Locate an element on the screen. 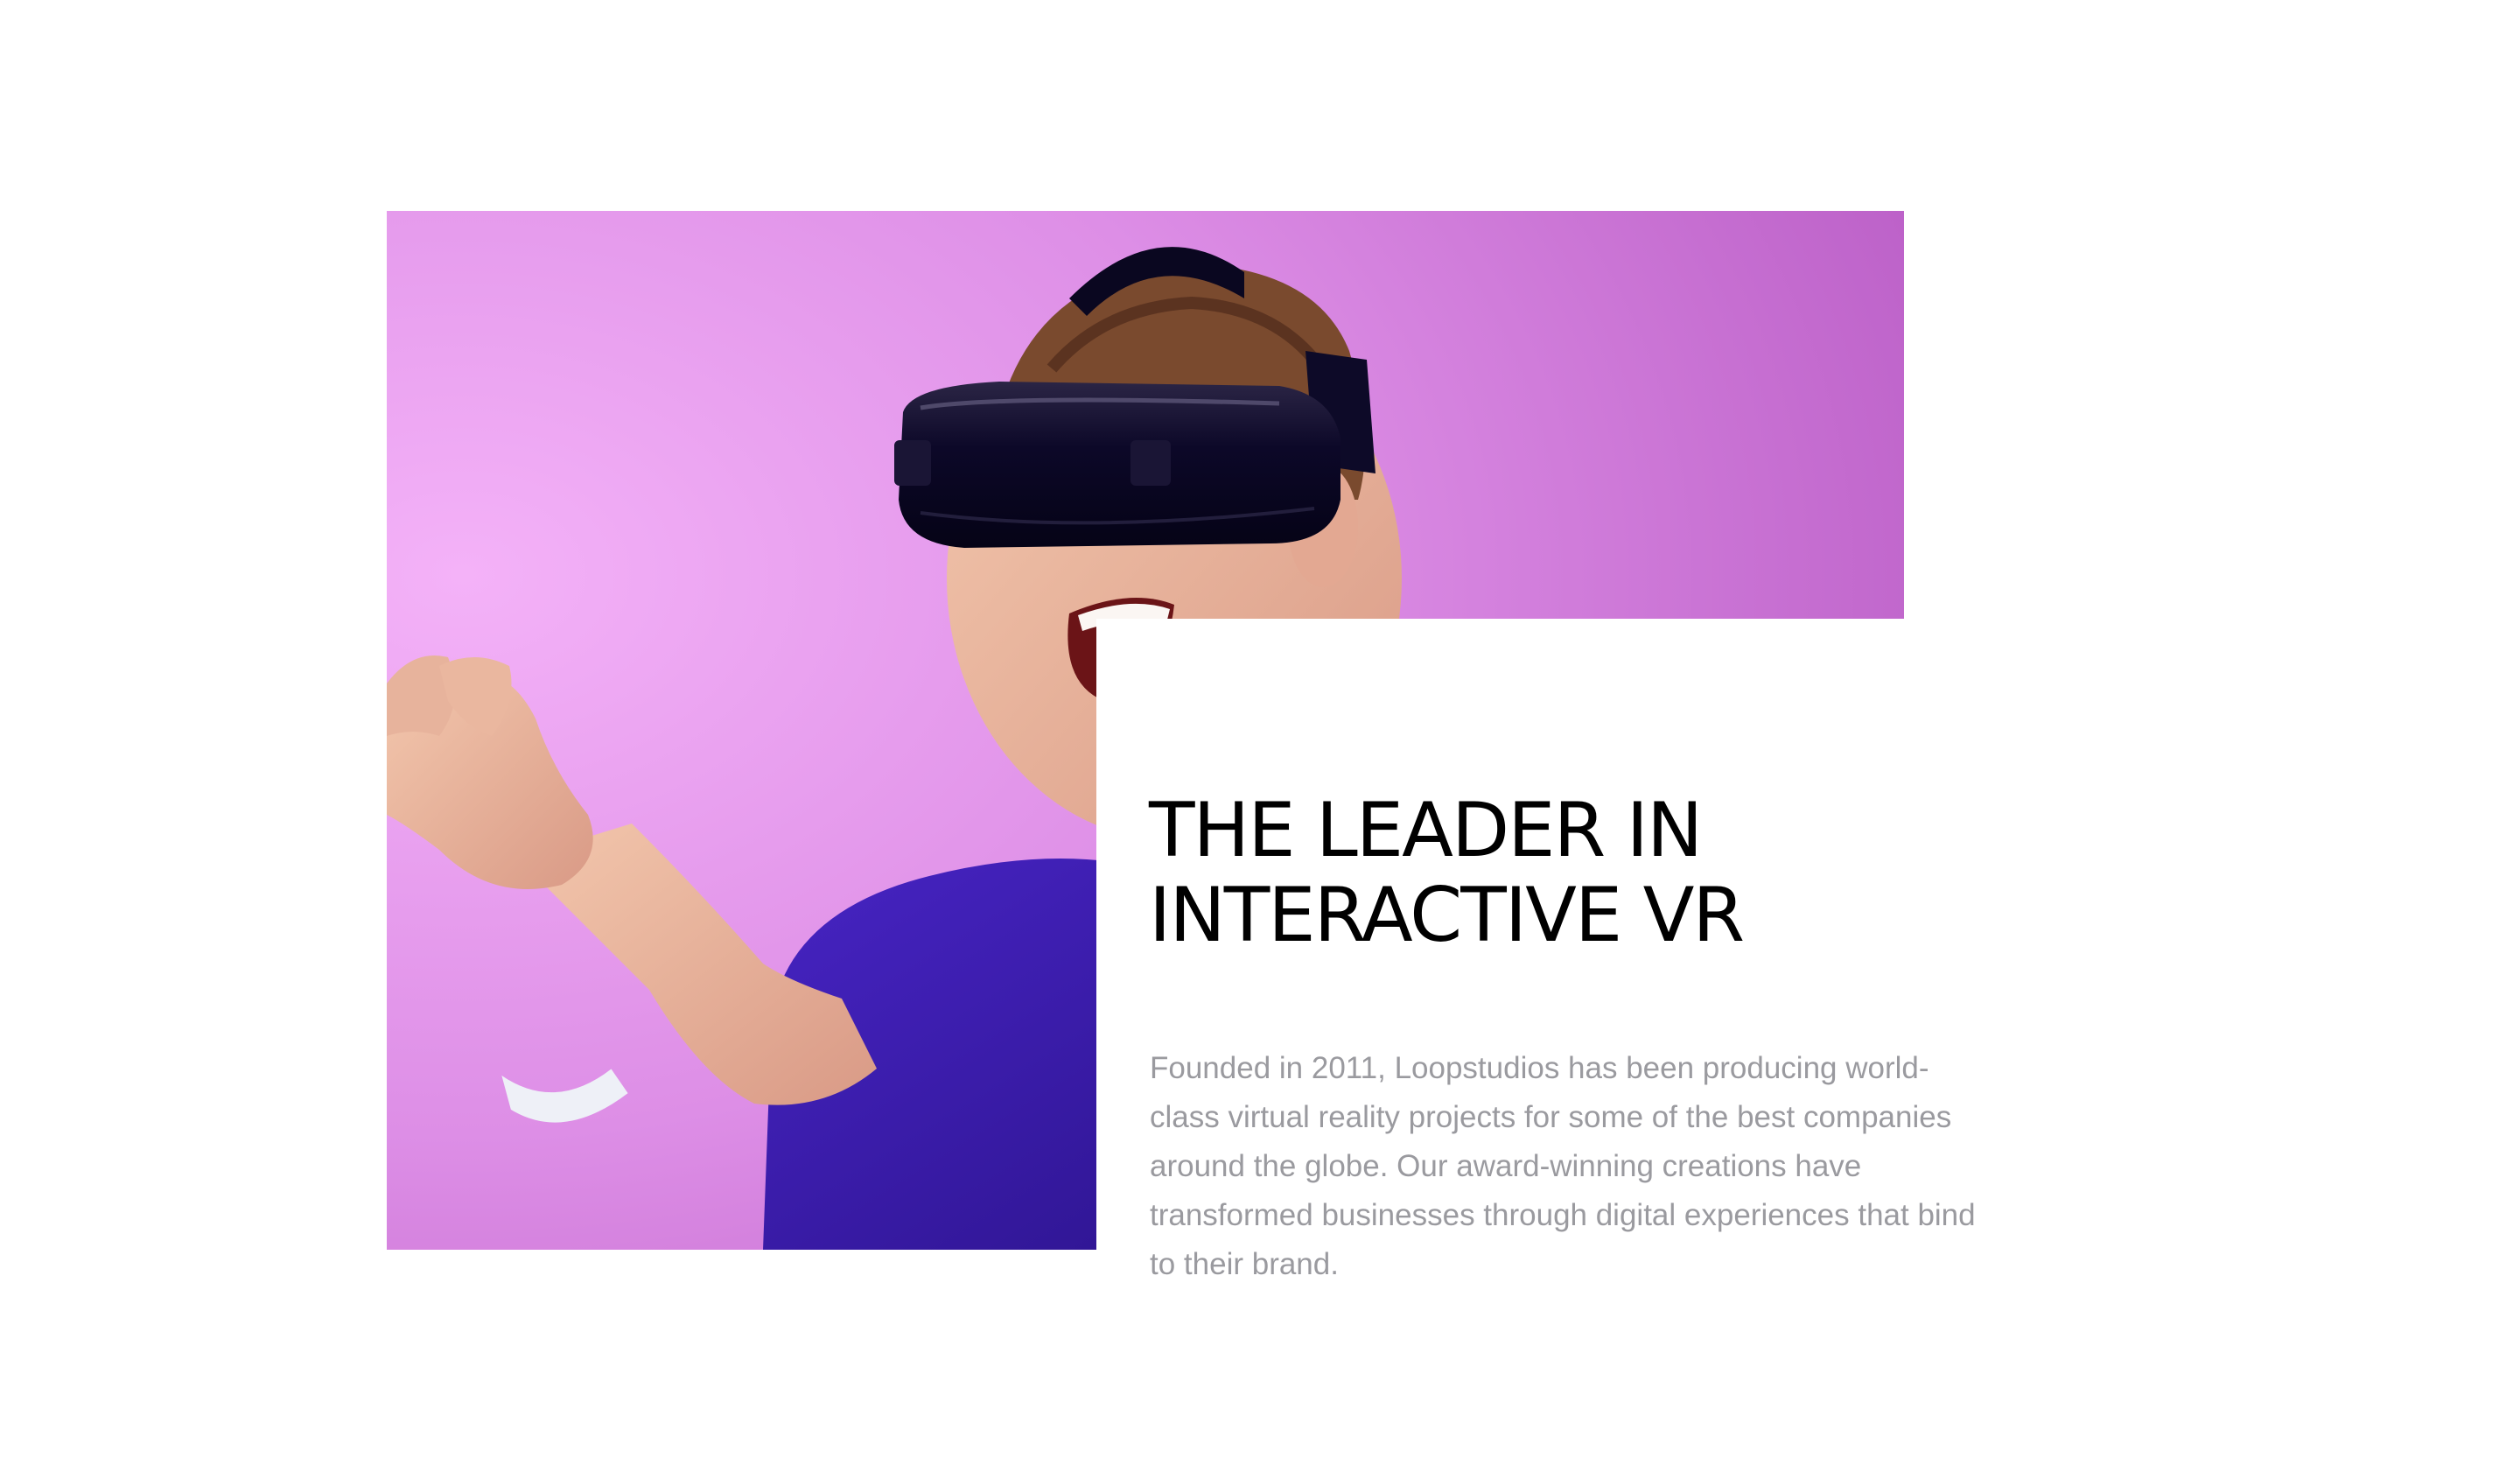  about-heading-line-2: INTERACTIVE VR is located at coordinates (1447, 915).